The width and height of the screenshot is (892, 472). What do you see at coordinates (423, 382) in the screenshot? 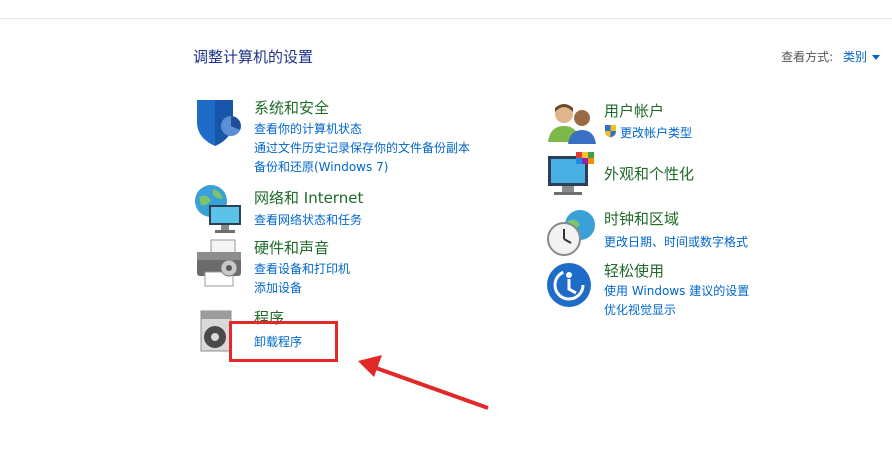
I see `annotation-arrow` at bounding box center [423, 382].